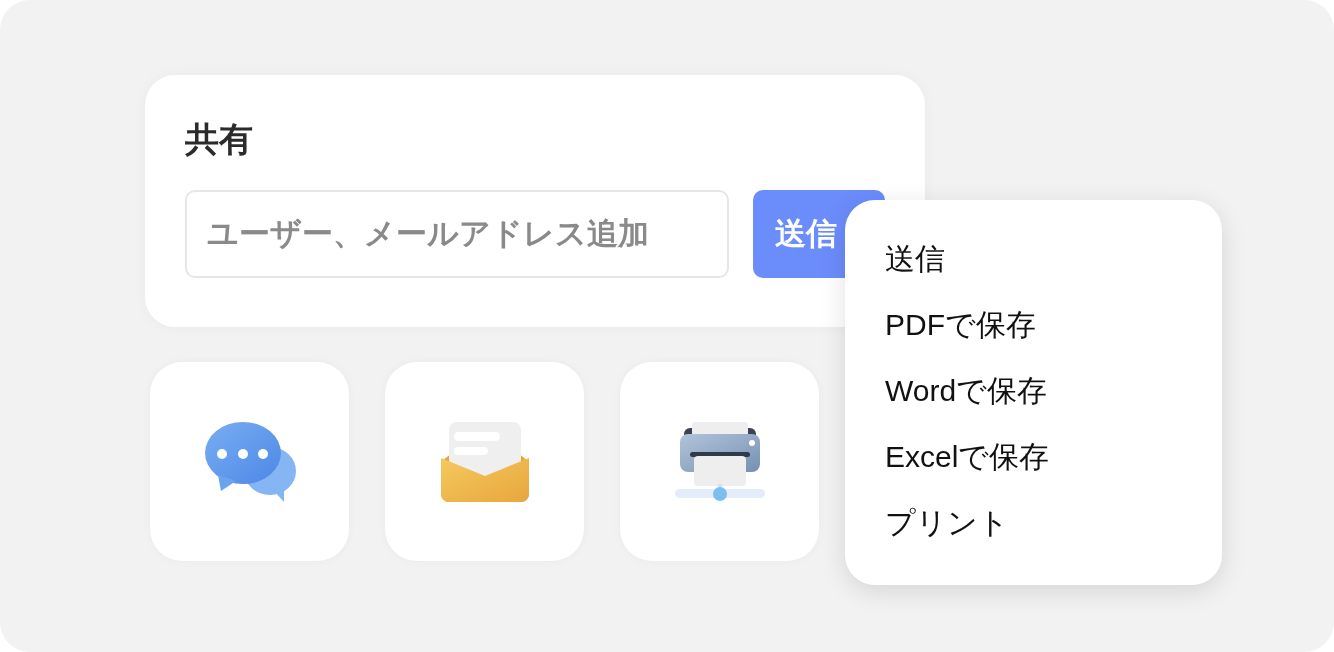 This screenshot has height=652, width=1334. What do you see at coordinates (915, 258) in the screenshot?
I see `menu-item: 送信` at bounding box center [915, 258].